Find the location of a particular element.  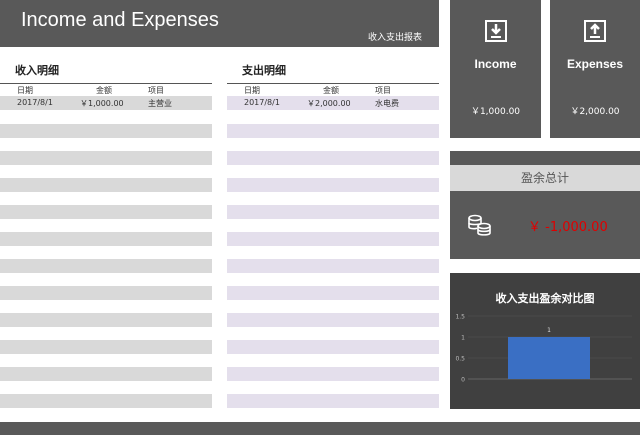

income-table-header: 日期 金额 项目 is located at coordinates (106, 90).